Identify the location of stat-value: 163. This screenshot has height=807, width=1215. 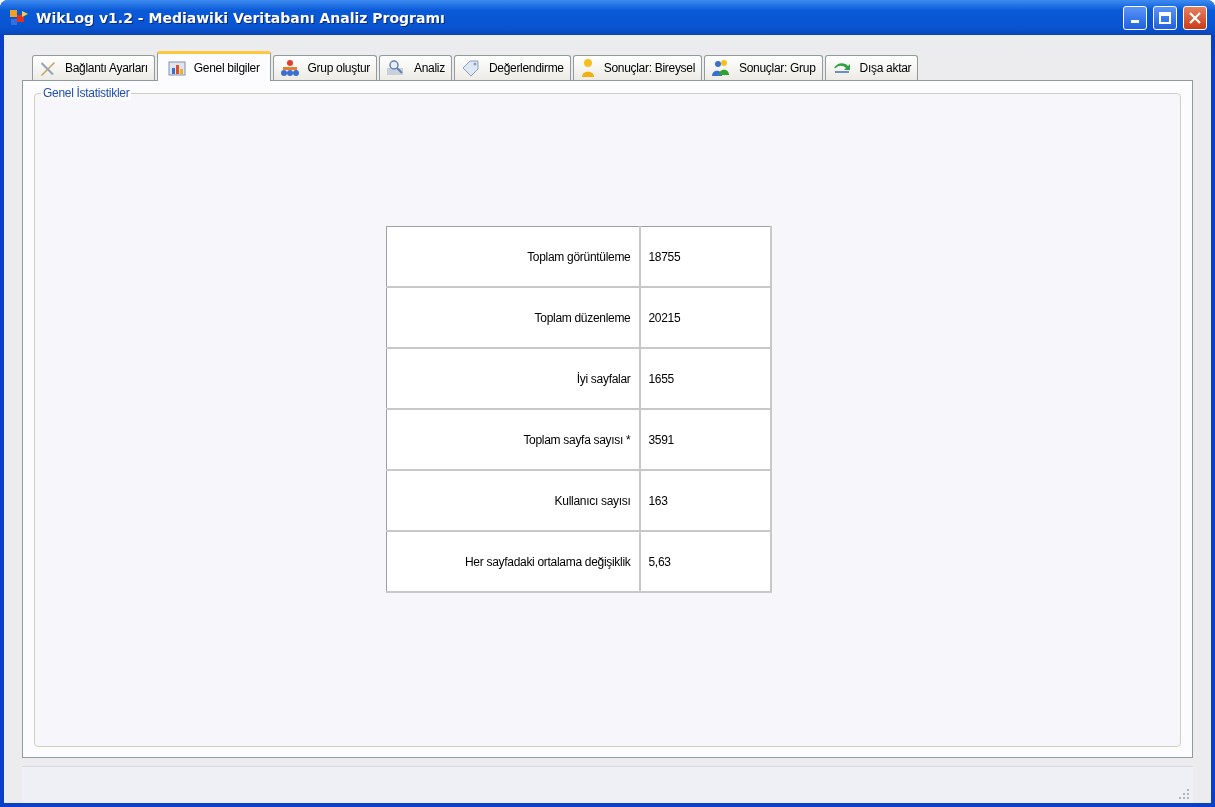
(705, 500).